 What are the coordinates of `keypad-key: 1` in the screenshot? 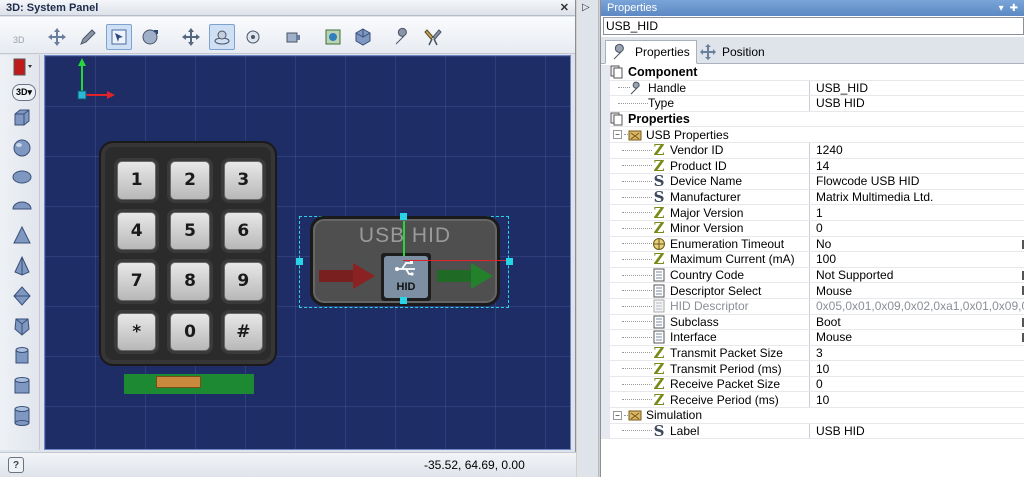 It's located at (137, 180).